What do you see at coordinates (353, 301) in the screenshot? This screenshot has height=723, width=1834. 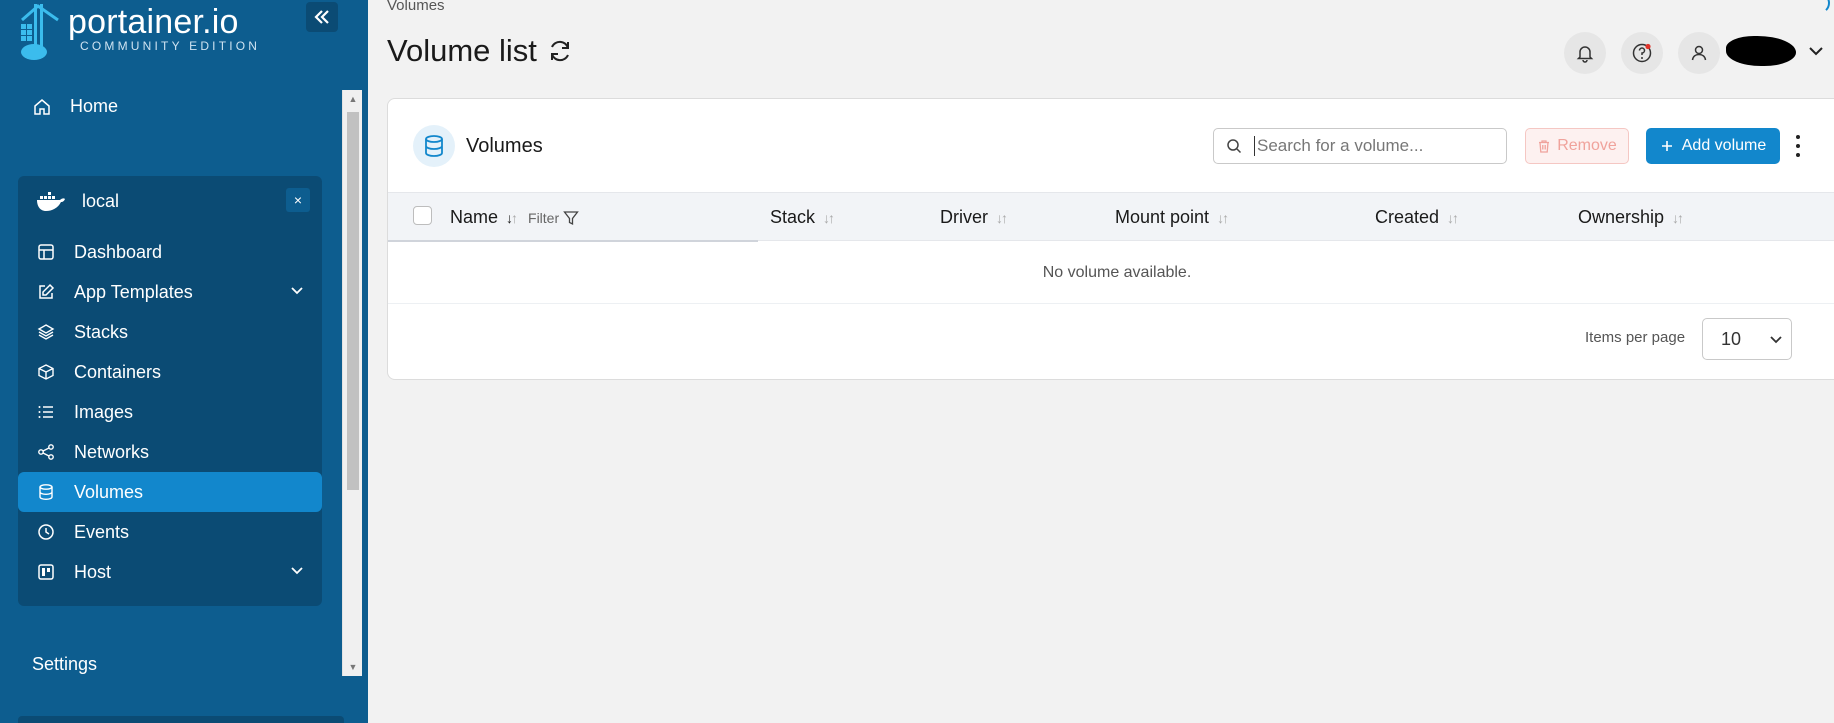 I see `scrollbar-thumb` at bounding box center [353, 301].